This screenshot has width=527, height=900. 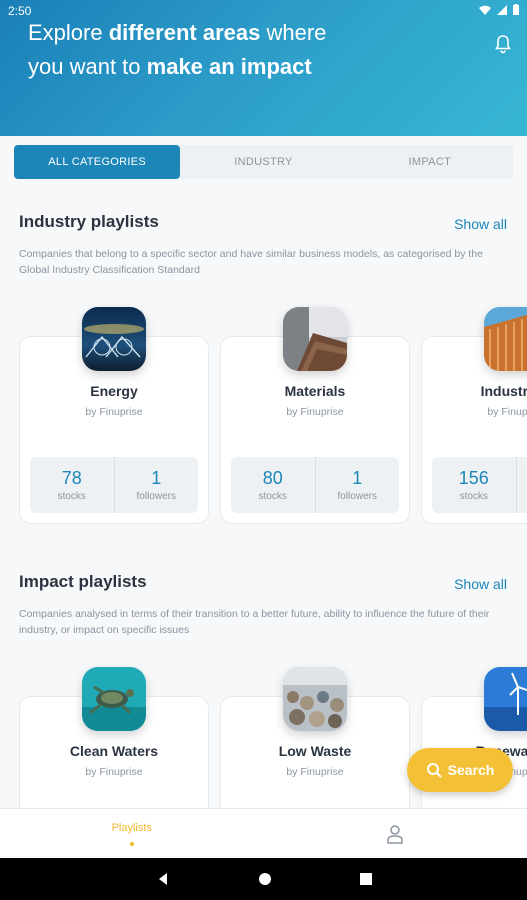 What do you see at coordinates (516, 9) in the screenshot?
I see `battery-icon` at bounding box center [516, 9].